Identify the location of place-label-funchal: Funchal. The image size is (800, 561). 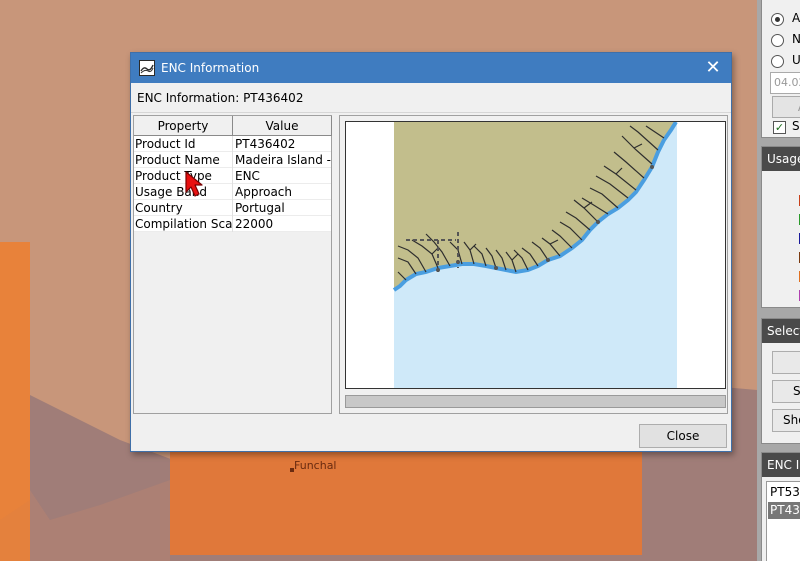
(315, 465).